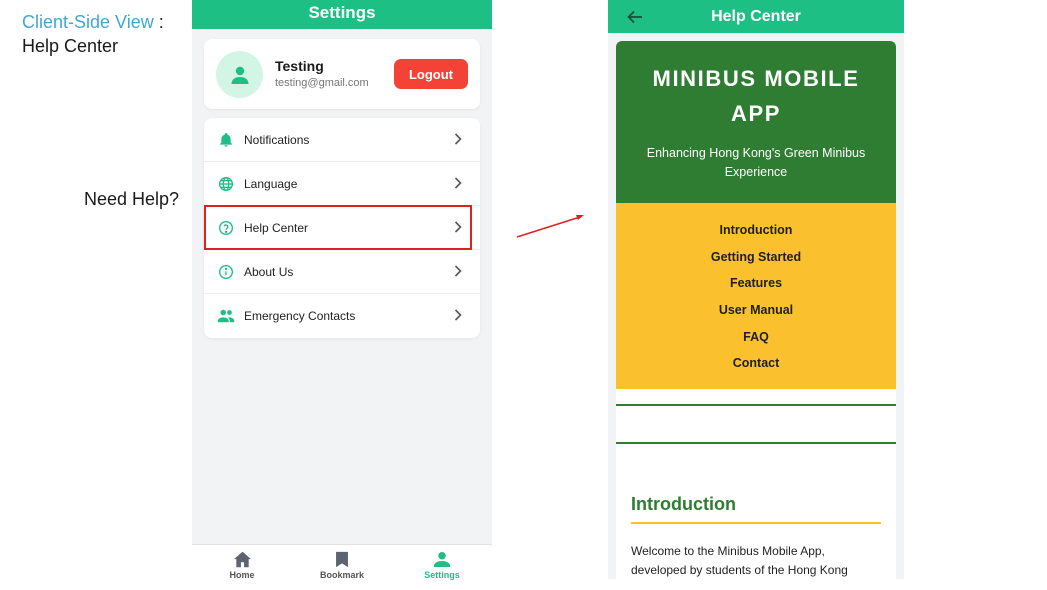 The width and height of the screenshot is (1047, 590). I want to click on profile-email: testing@gmail.com, so click(322, 83).